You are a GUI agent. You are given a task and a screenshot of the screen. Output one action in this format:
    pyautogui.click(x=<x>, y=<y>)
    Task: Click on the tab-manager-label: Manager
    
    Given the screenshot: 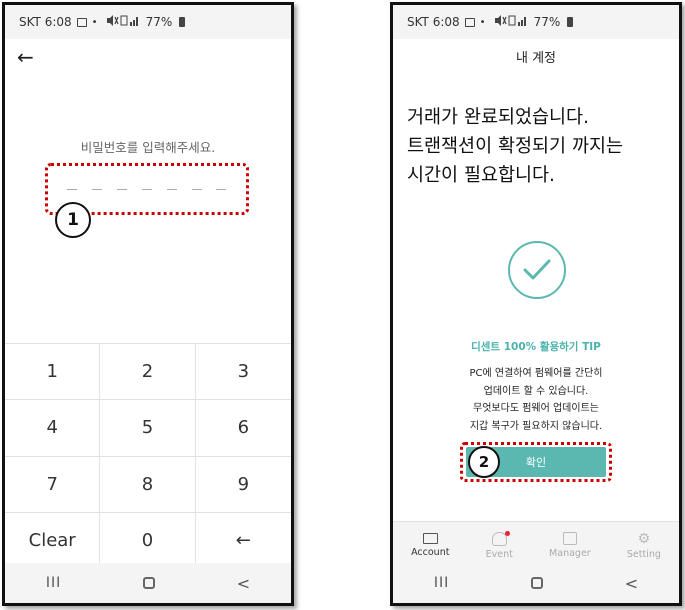 What is the action you would take?
    pyautogui.click(x=570, y=553)
    